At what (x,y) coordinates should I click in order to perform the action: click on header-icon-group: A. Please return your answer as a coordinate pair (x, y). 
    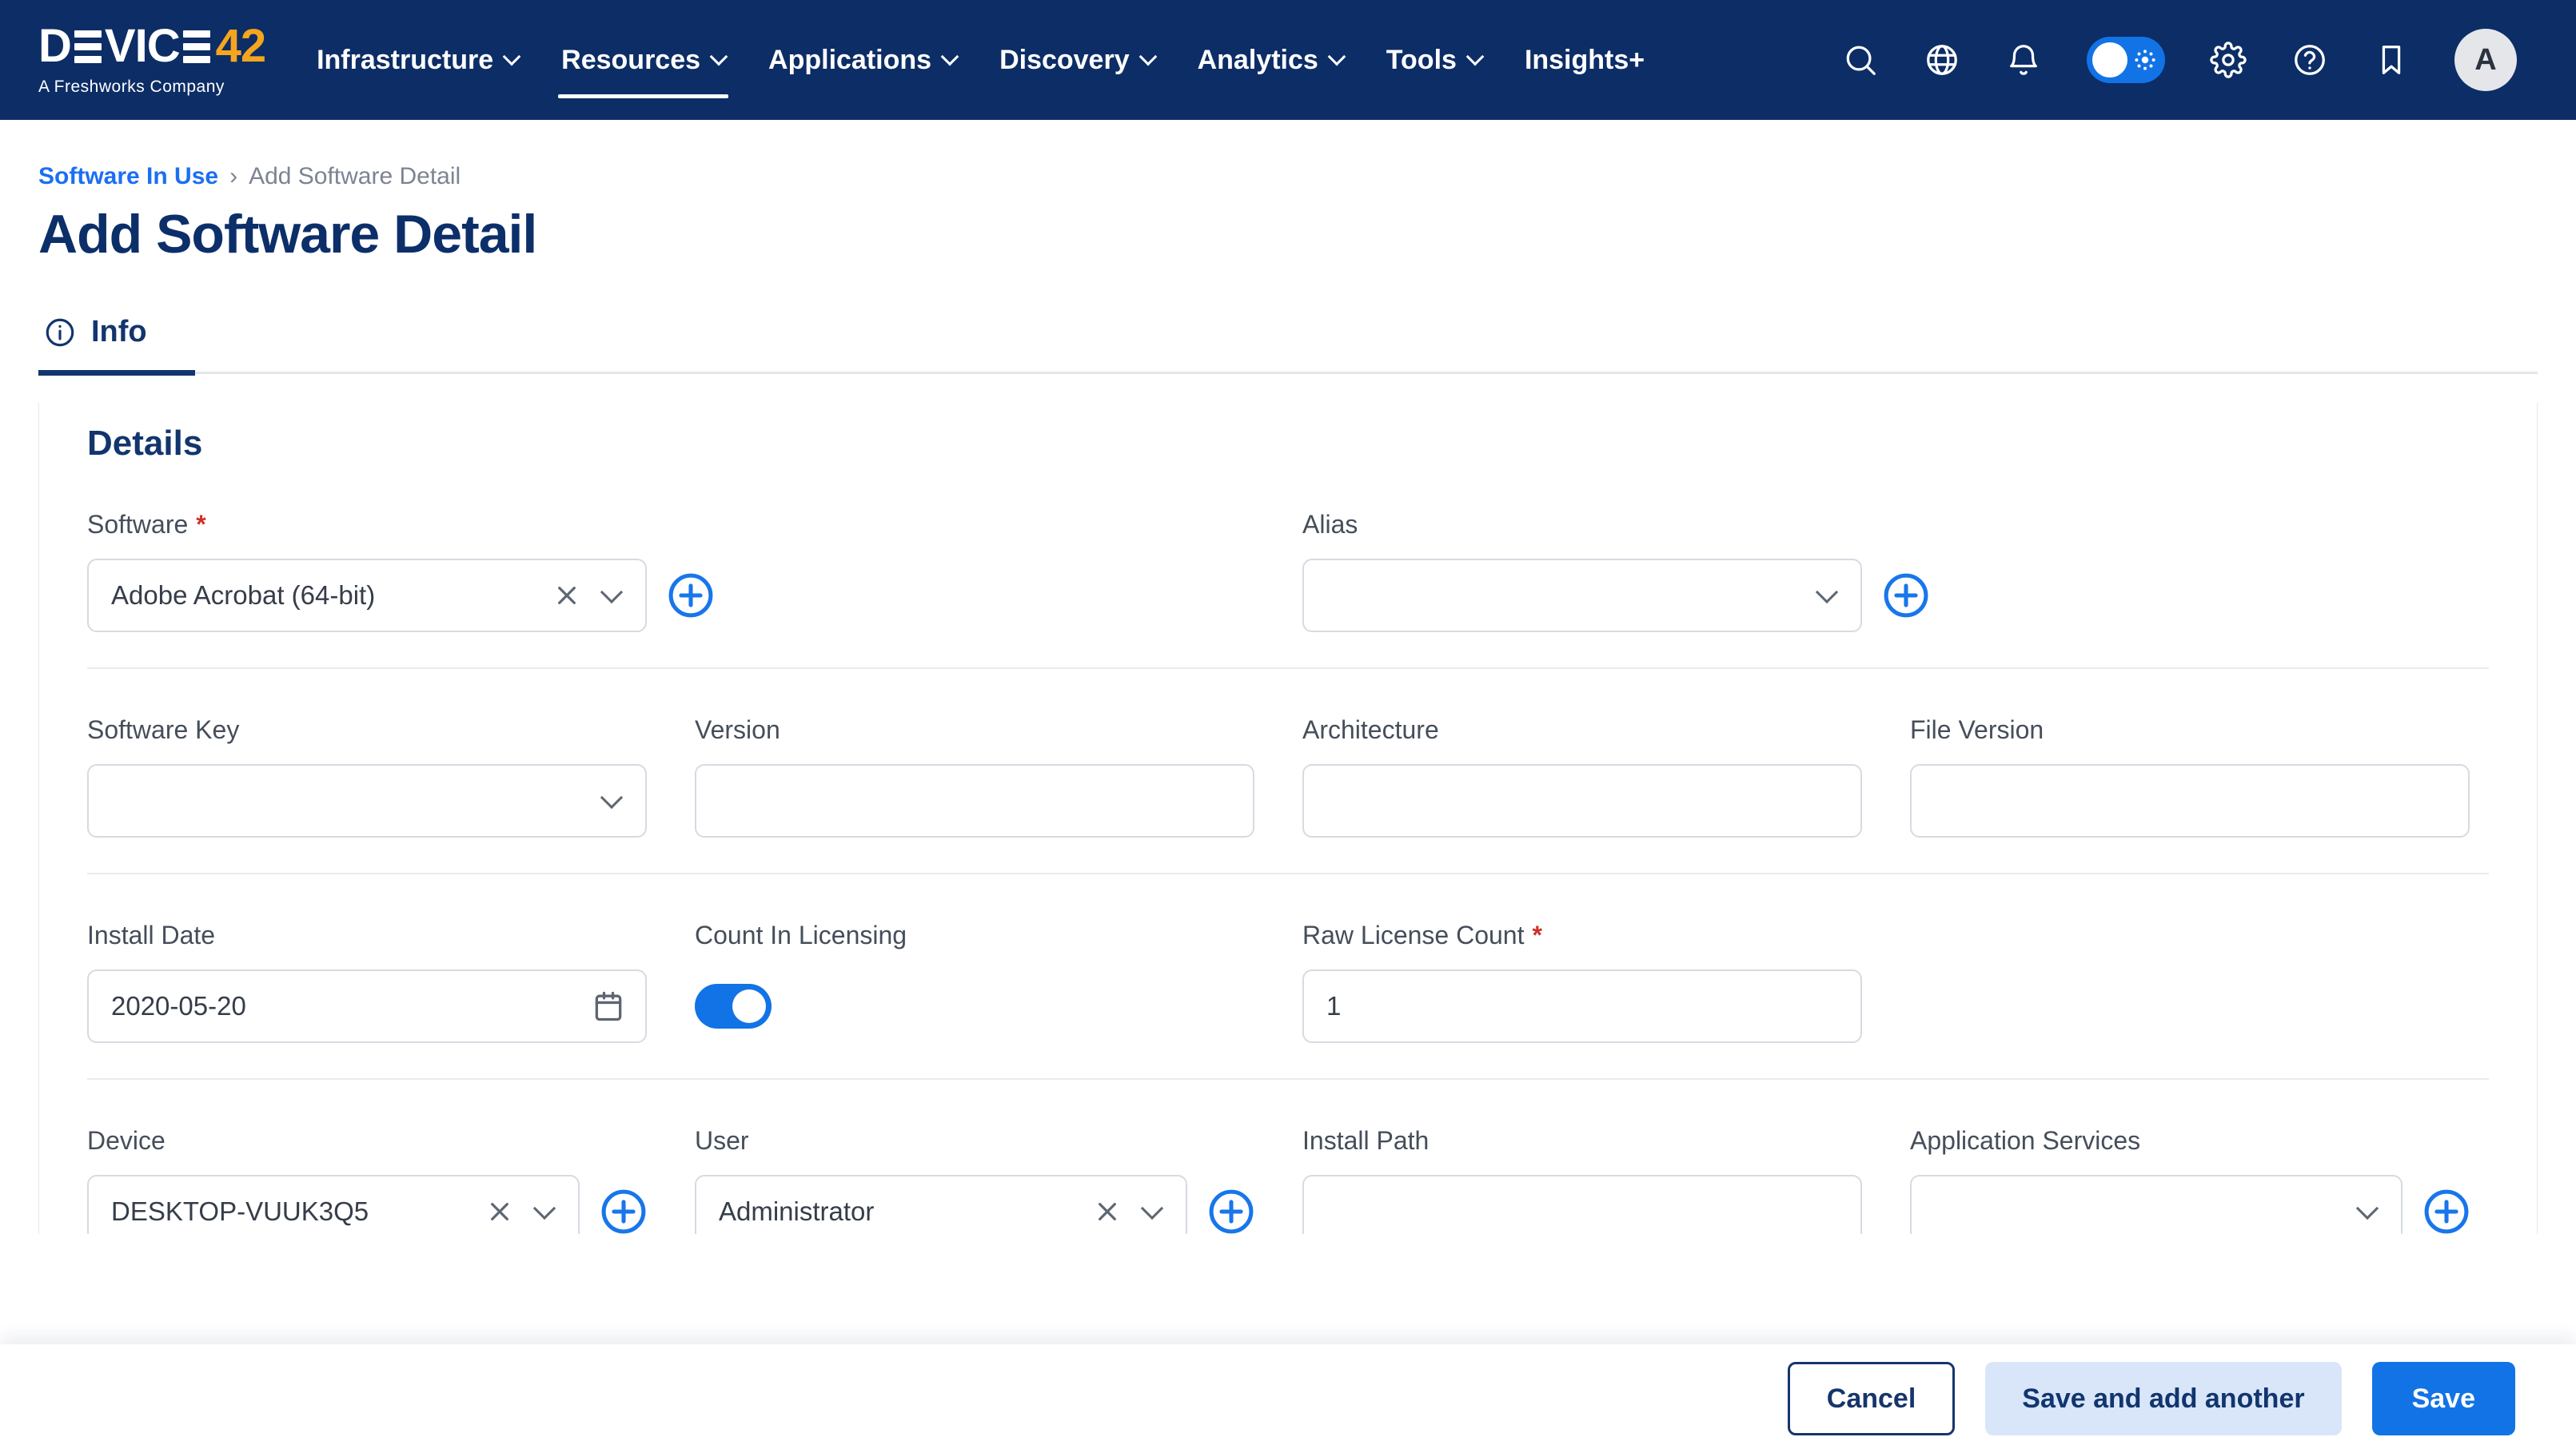
    Looking at the image, I should click on (2179, 60).